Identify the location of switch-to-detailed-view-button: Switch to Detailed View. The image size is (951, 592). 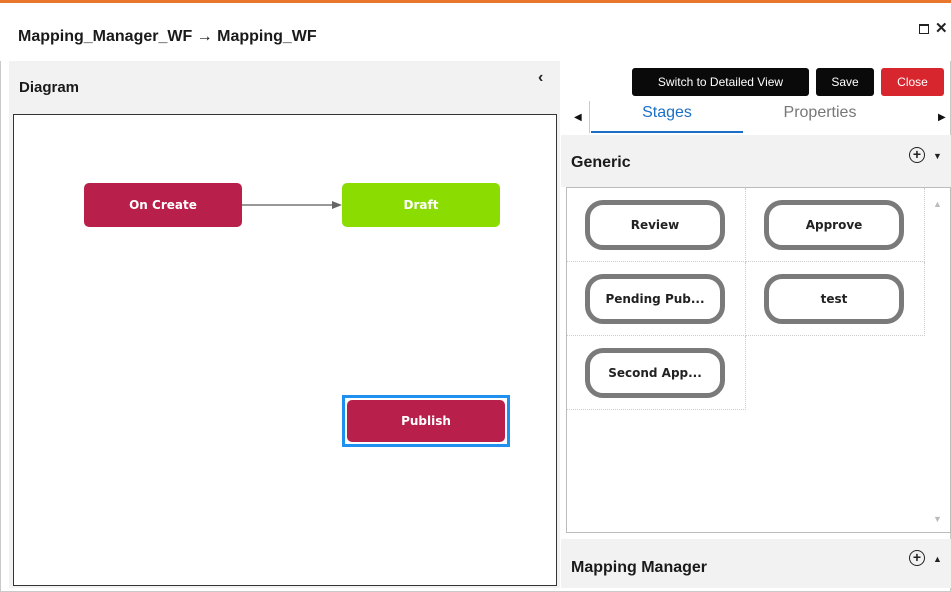
(720, 82).